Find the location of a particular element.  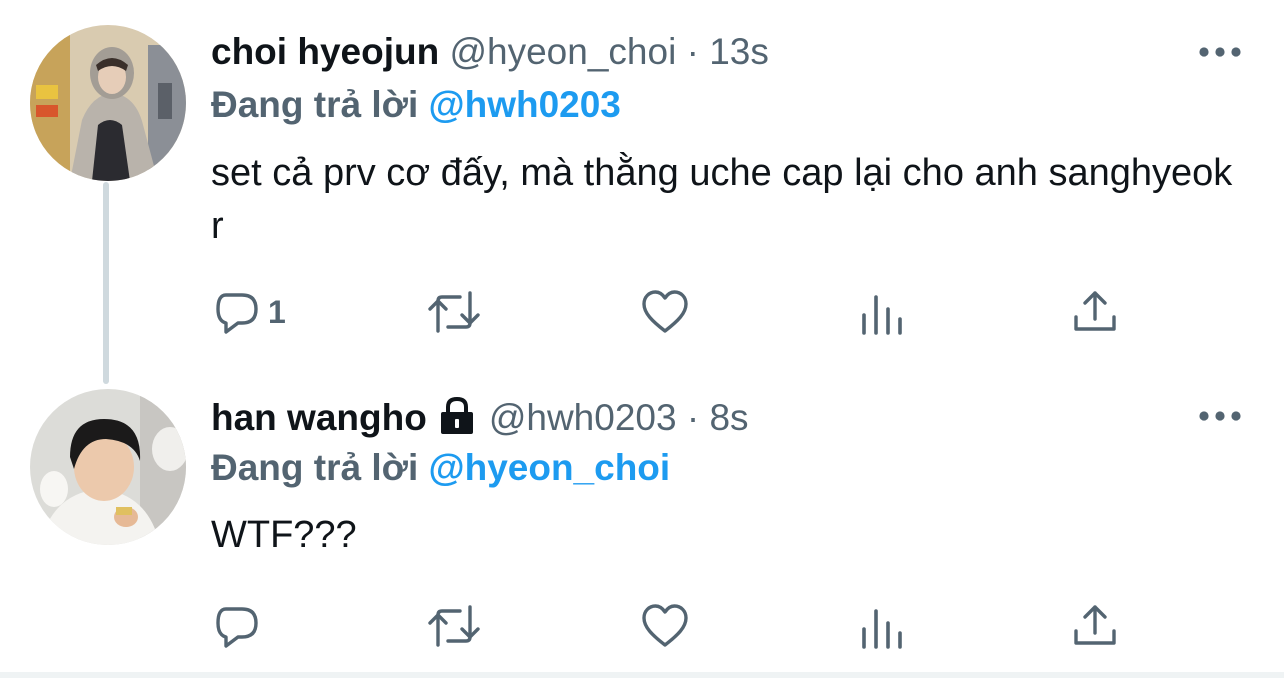

timestamp: 13s is located at coordinates (739, 51).